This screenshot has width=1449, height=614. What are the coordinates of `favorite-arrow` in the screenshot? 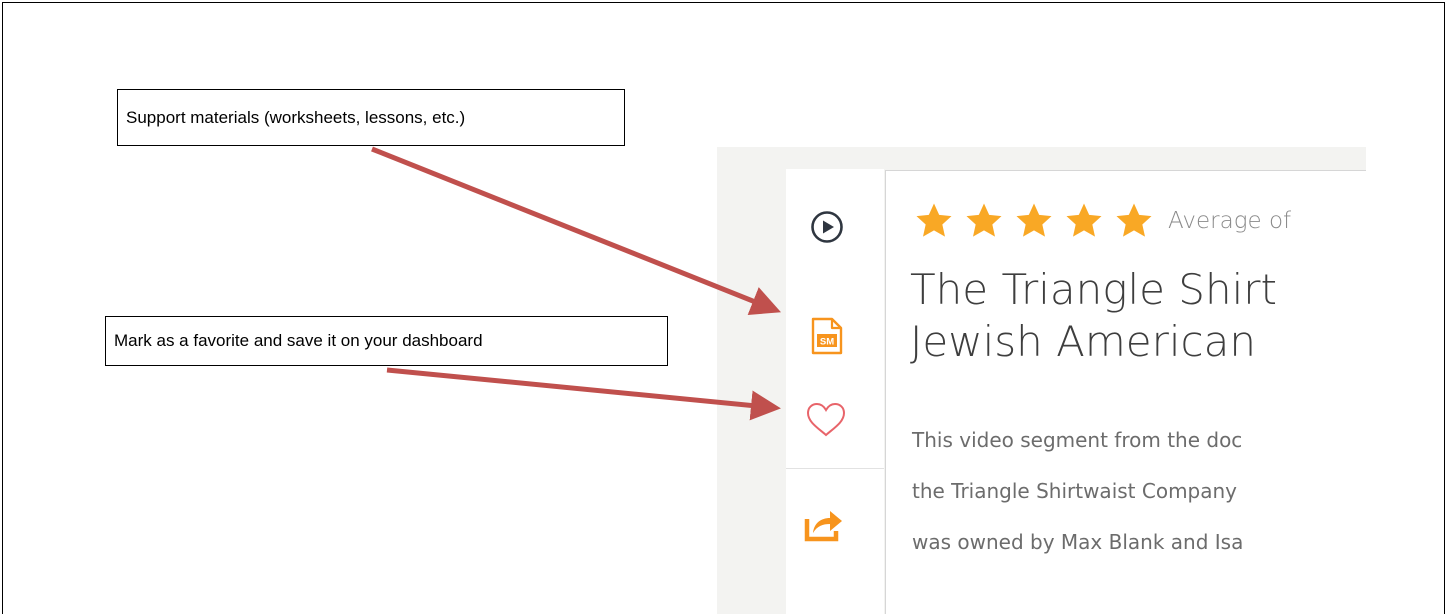 It's located at (583, 394).